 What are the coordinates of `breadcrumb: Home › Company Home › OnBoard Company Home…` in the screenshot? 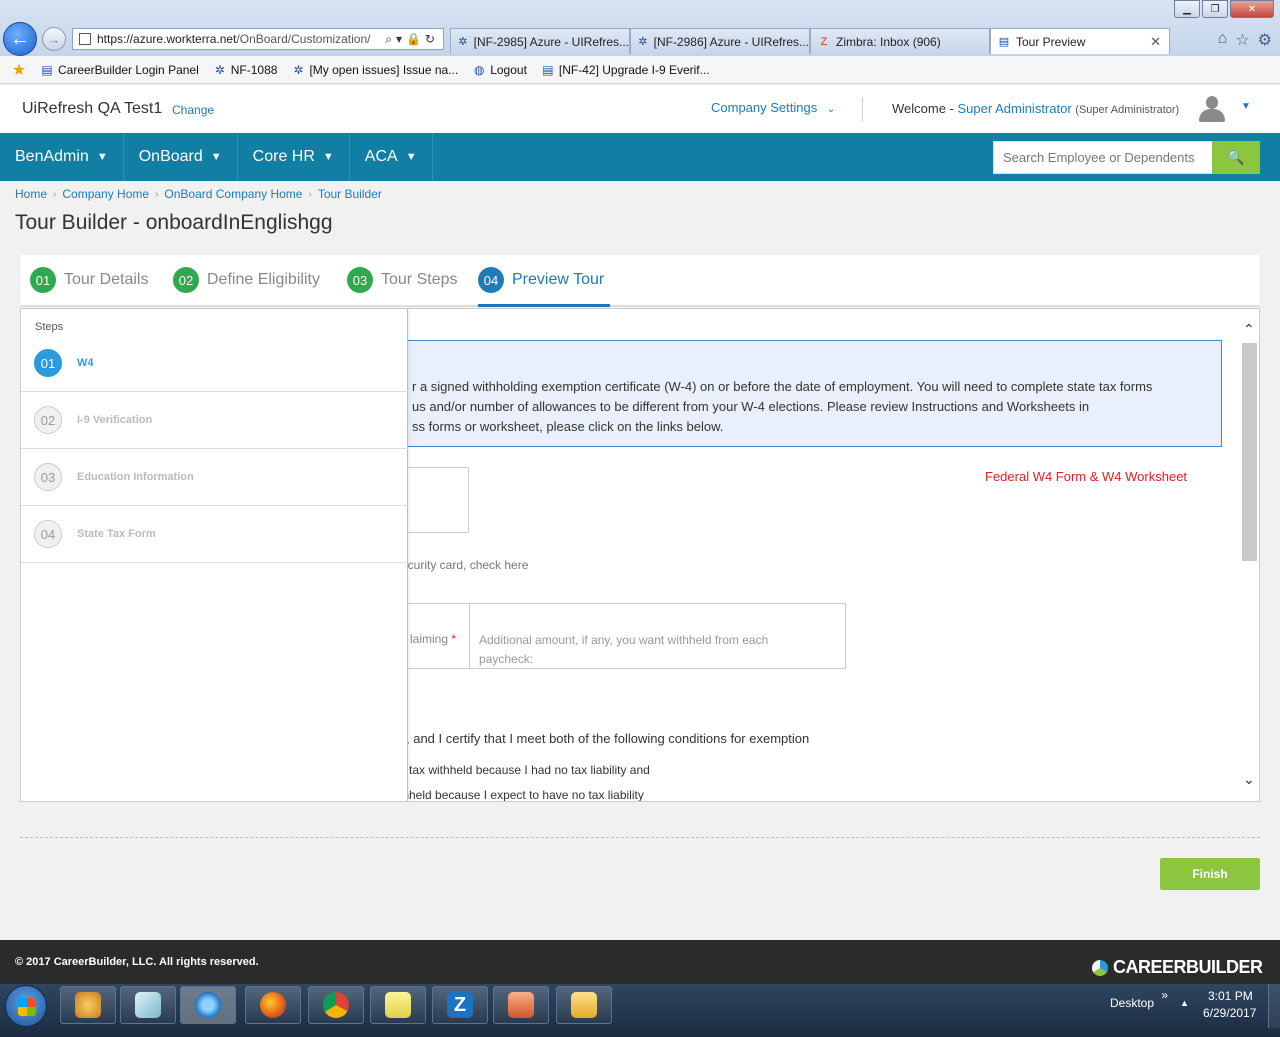 It's located at (198, 194).